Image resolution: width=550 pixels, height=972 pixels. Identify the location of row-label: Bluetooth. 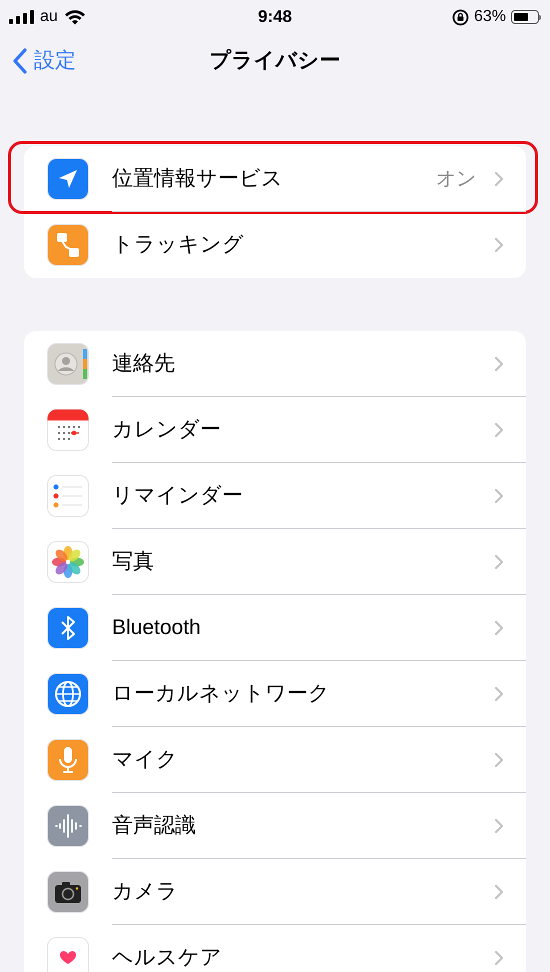
(156, 628).